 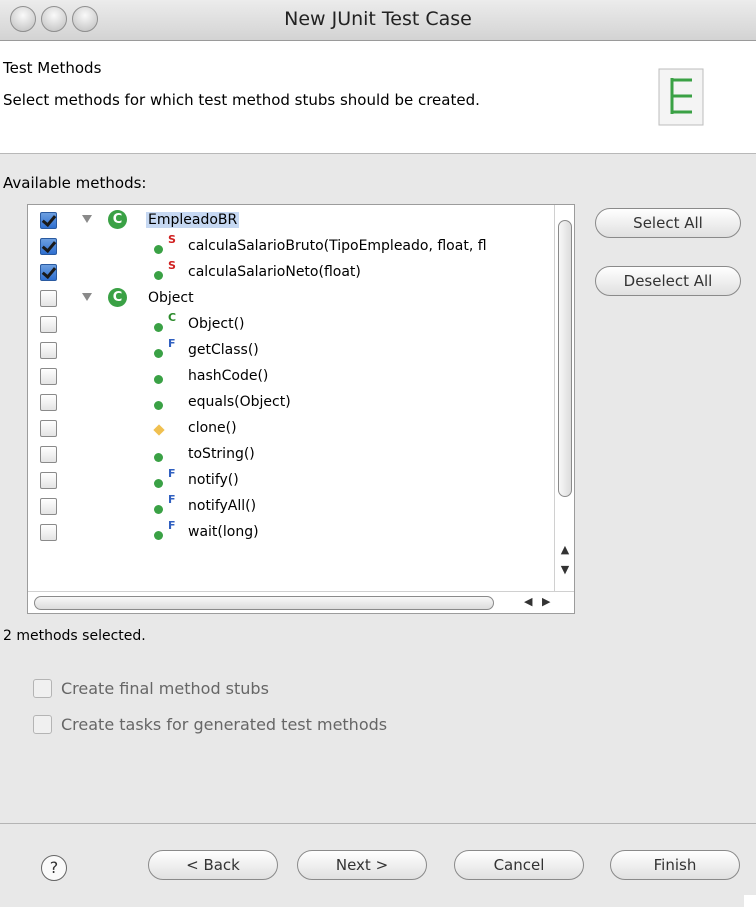 What do you see at coordinates (213, 865) in the screenshot?
I see `back-button: < Back` at bounding box center [213, 865].